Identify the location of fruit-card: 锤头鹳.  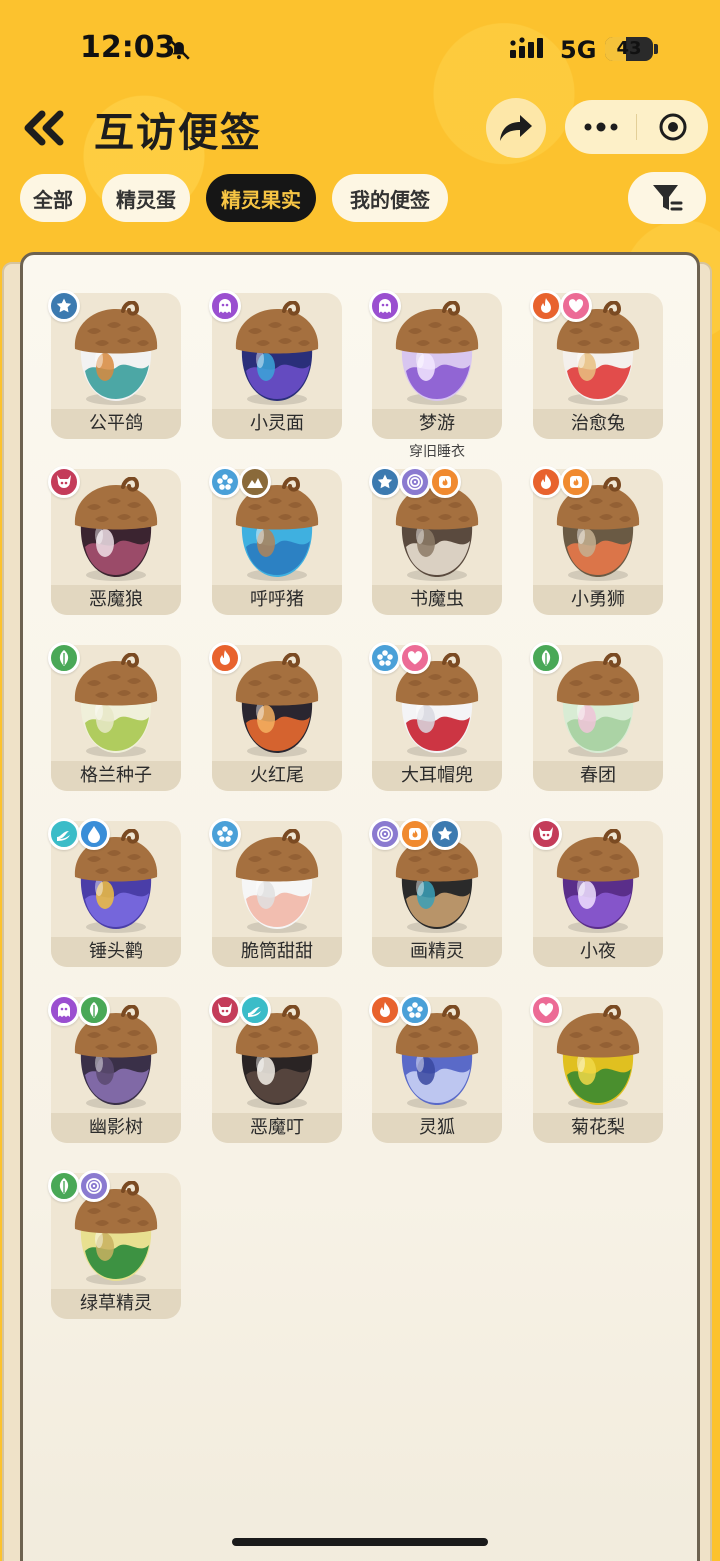
(114, 892).